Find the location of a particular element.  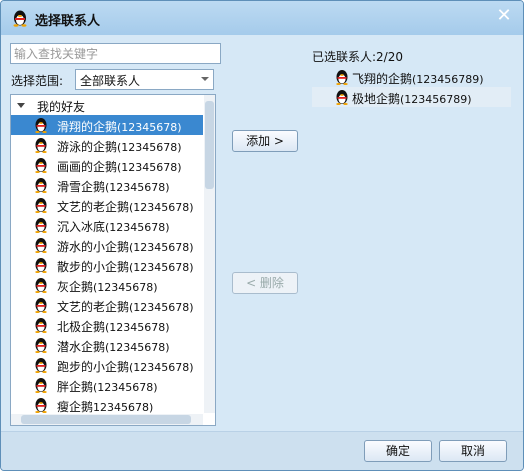

contact-name: 画画的企鹅 is located at coordinates (87, 167).